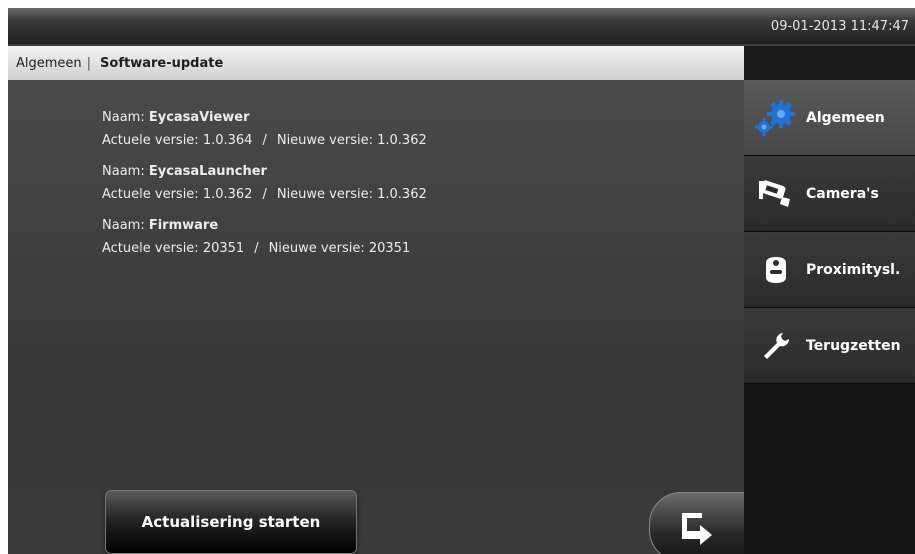 Image resolution: width=915 pixels, height=554 pixels. I want to click on item-name: Firmware, so click(183, 225).